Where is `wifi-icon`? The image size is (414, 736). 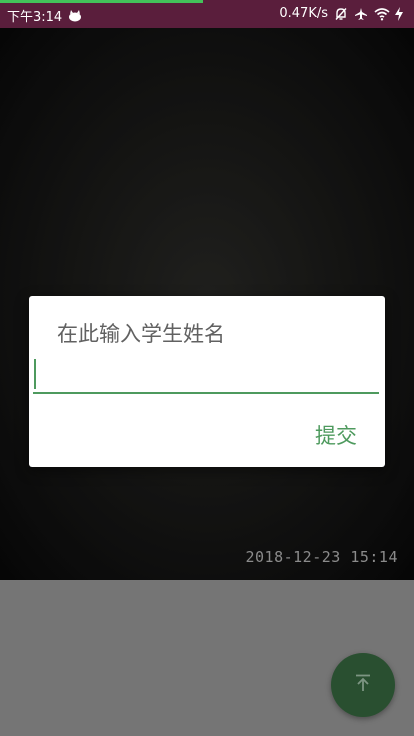
wifi-icon is located at coordinates (382, 14).